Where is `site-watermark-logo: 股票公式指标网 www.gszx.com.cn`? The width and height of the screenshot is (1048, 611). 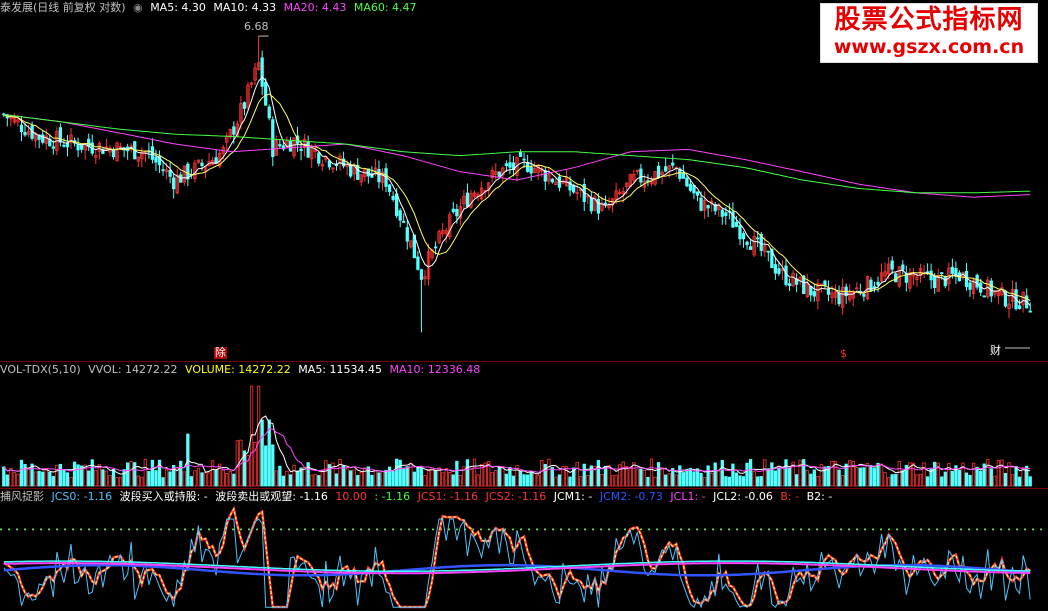
site-watermark-logo: 股票公式指标网 www.gszx.com.cn is located at coordinates (929, 33).